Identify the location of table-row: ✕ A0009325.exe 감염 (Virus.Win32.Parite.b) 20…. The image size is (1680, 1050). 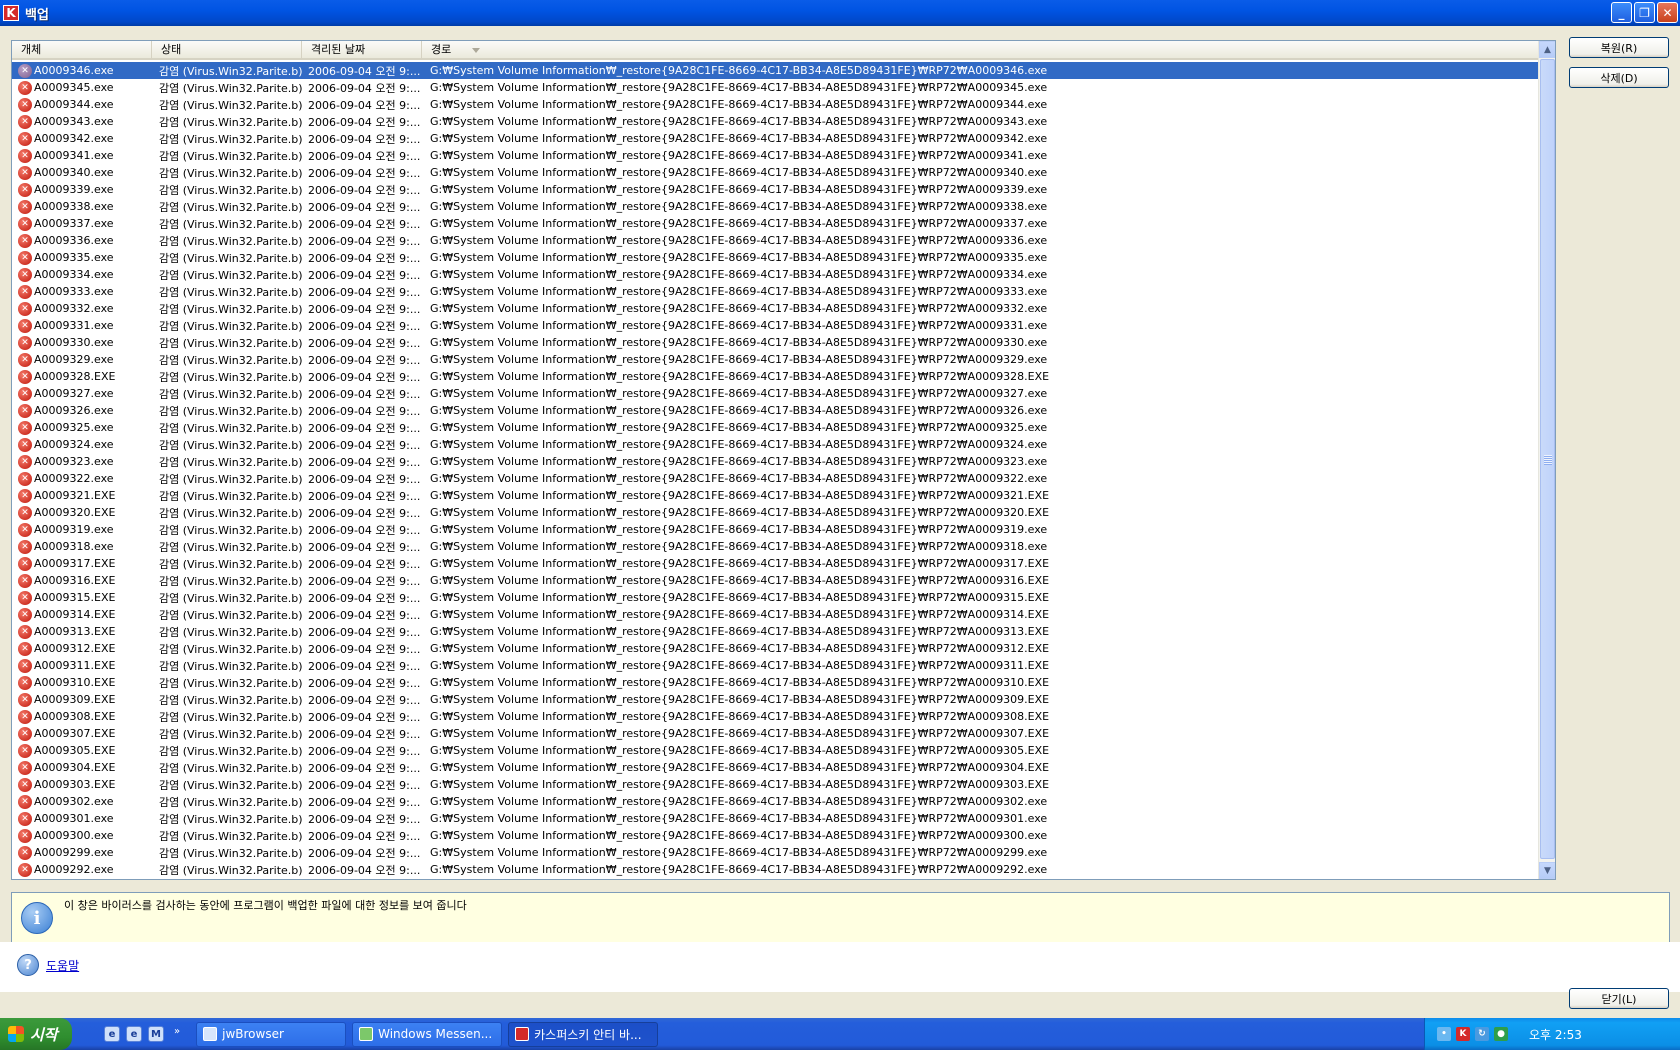
(775, 427).